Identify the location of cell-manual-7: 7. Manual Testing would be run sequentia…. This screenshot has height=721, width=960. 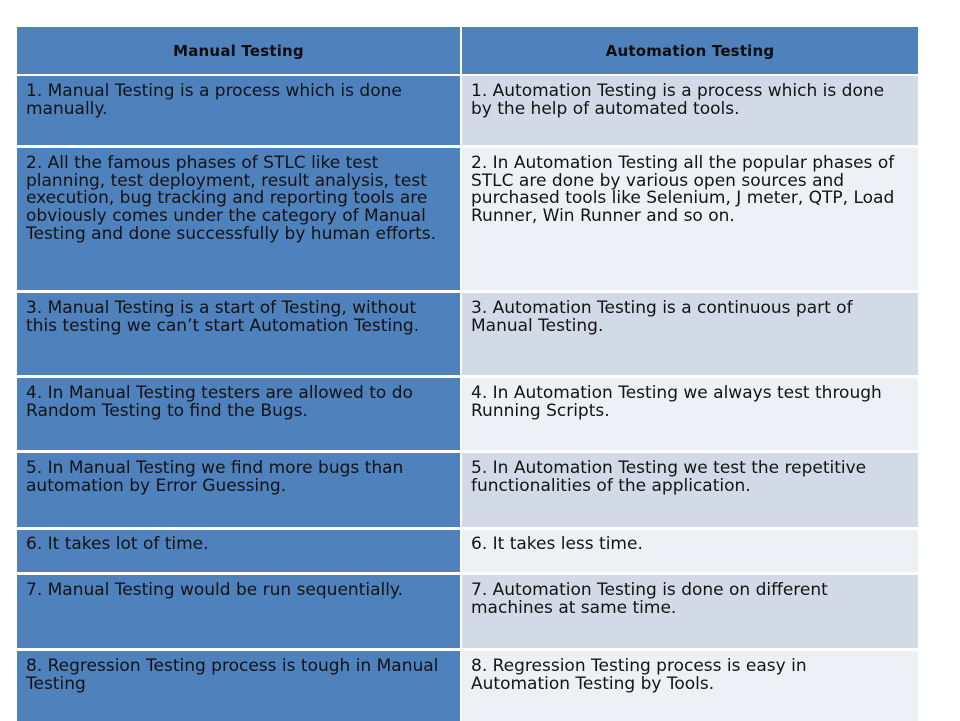
(239, 613).